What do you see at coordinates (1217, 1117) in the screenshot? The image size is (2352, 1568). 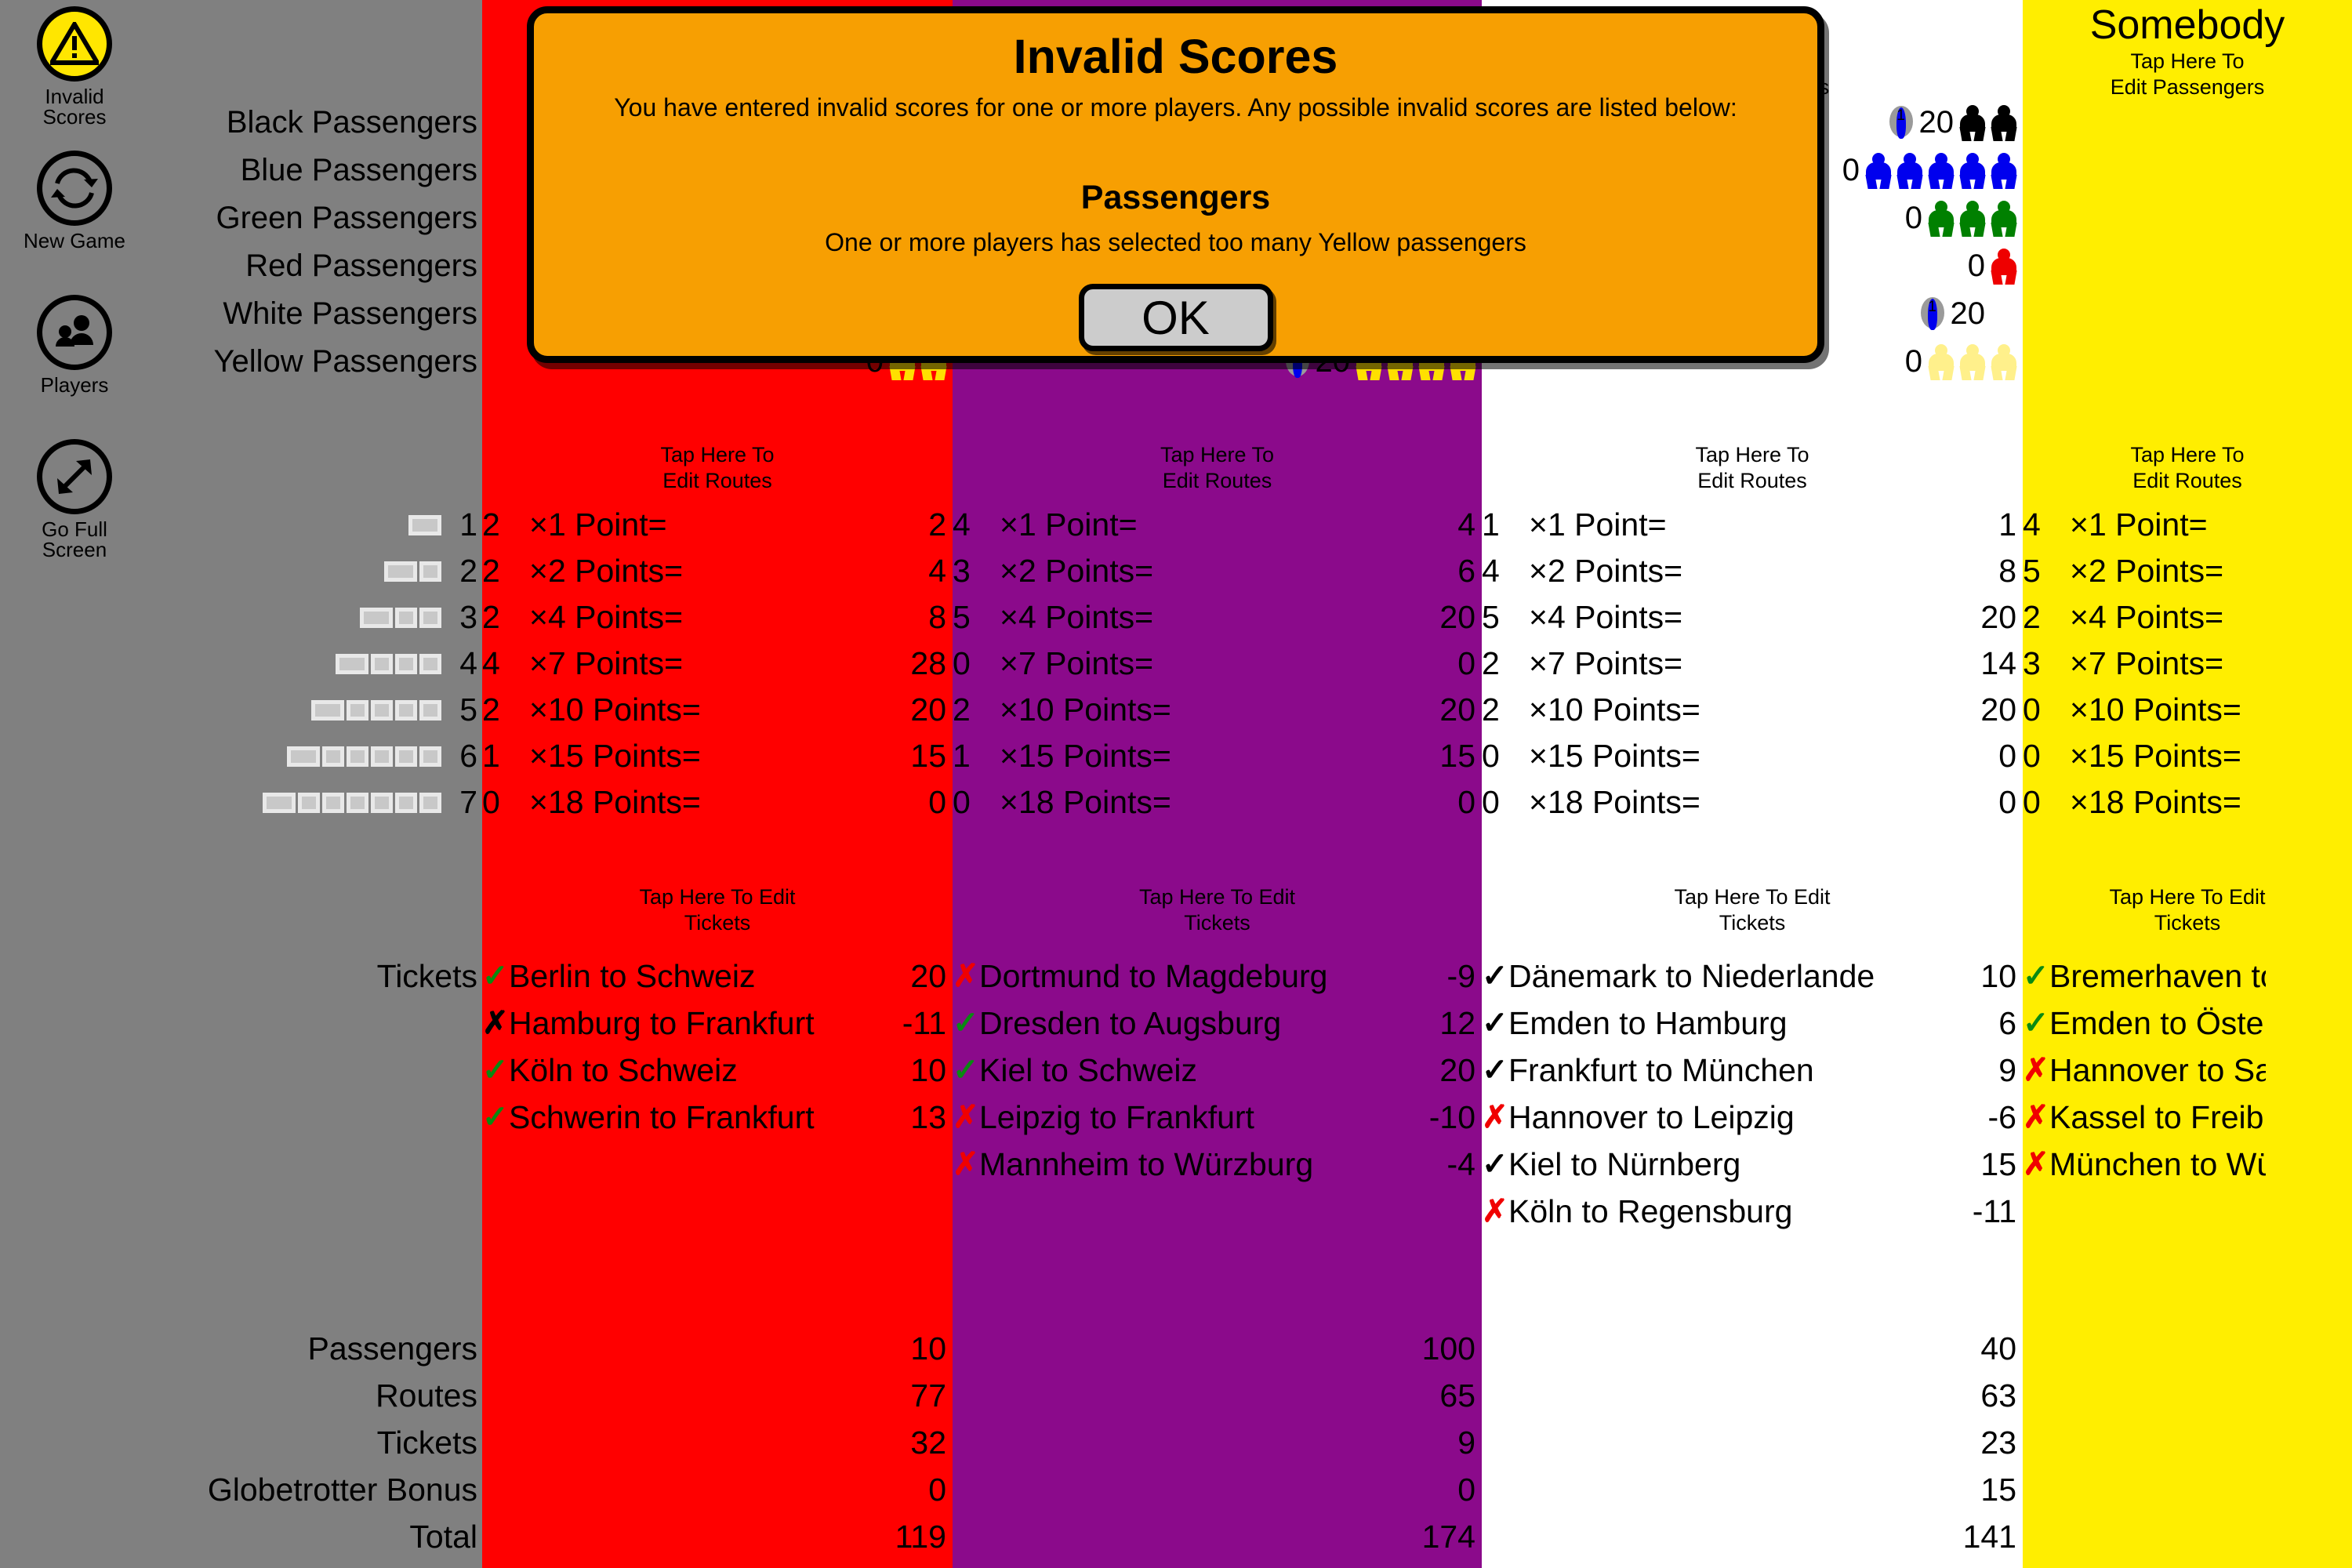 I see `ticket-row: ✗ Leipzig to Frankfurt -10` at bounding box center [1217, 1117].